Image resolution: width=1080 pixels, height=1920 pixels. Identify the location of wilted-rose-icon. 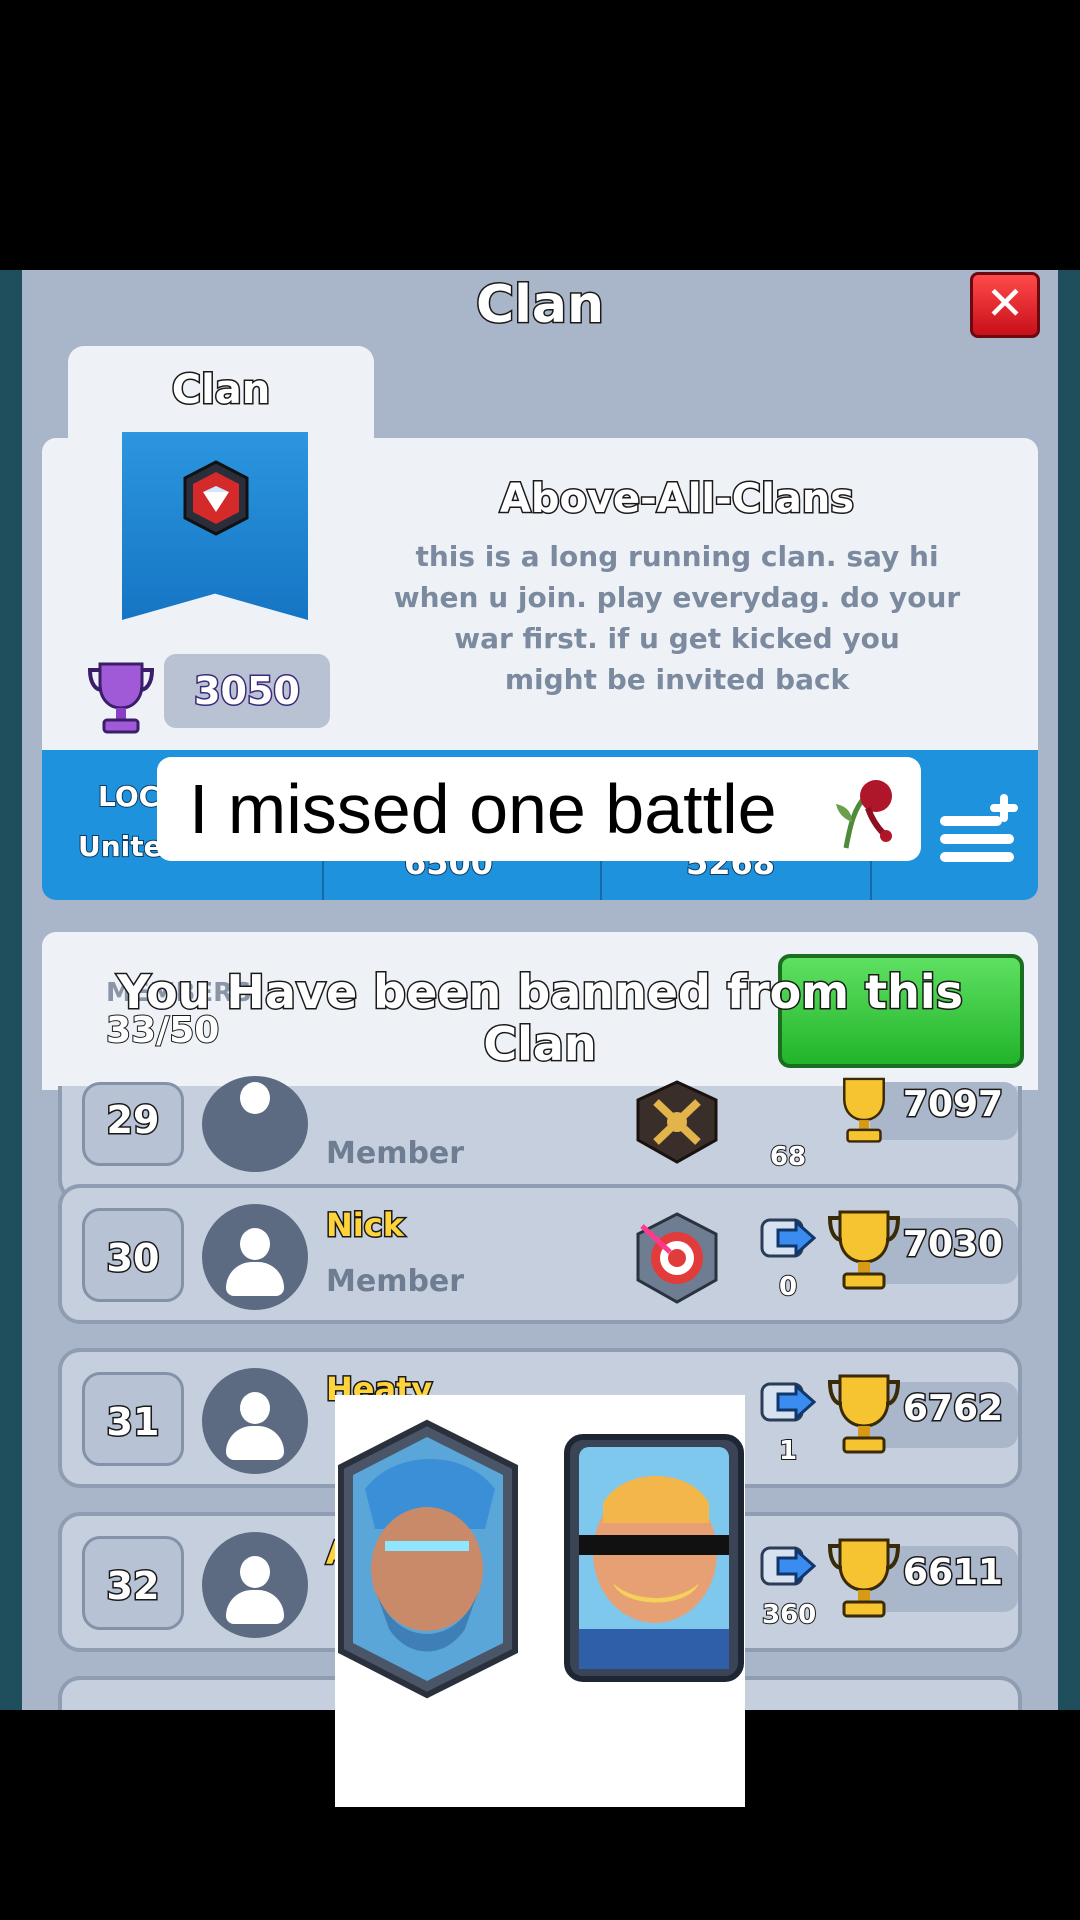
(864, 814).